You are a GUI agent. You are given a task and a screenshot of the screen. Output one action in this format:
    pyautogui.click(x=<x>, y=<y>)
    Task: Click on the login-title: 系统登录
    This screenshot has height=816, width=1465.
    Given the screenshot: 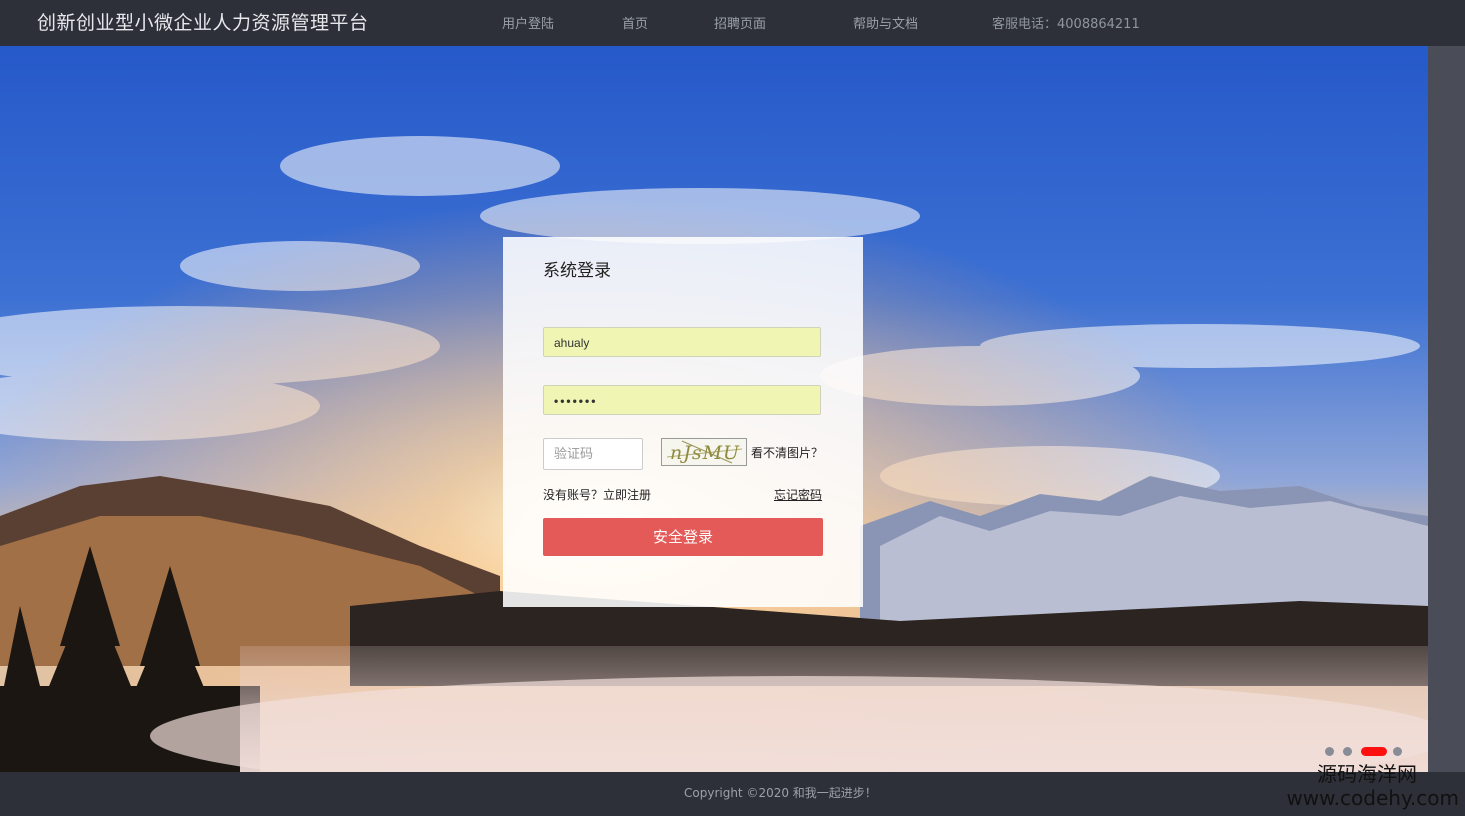 What is the action you would take?
    pyautogui.click(x=577, y=271)
    